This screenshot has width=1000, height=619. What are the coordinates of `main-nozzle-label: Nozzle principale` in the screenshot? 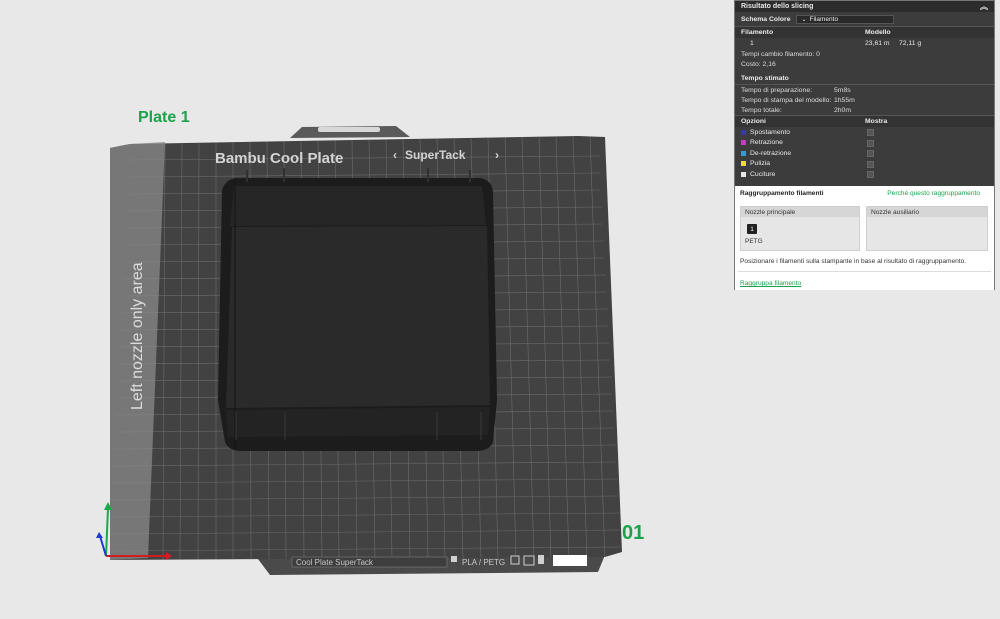 It's located at (800, 212).